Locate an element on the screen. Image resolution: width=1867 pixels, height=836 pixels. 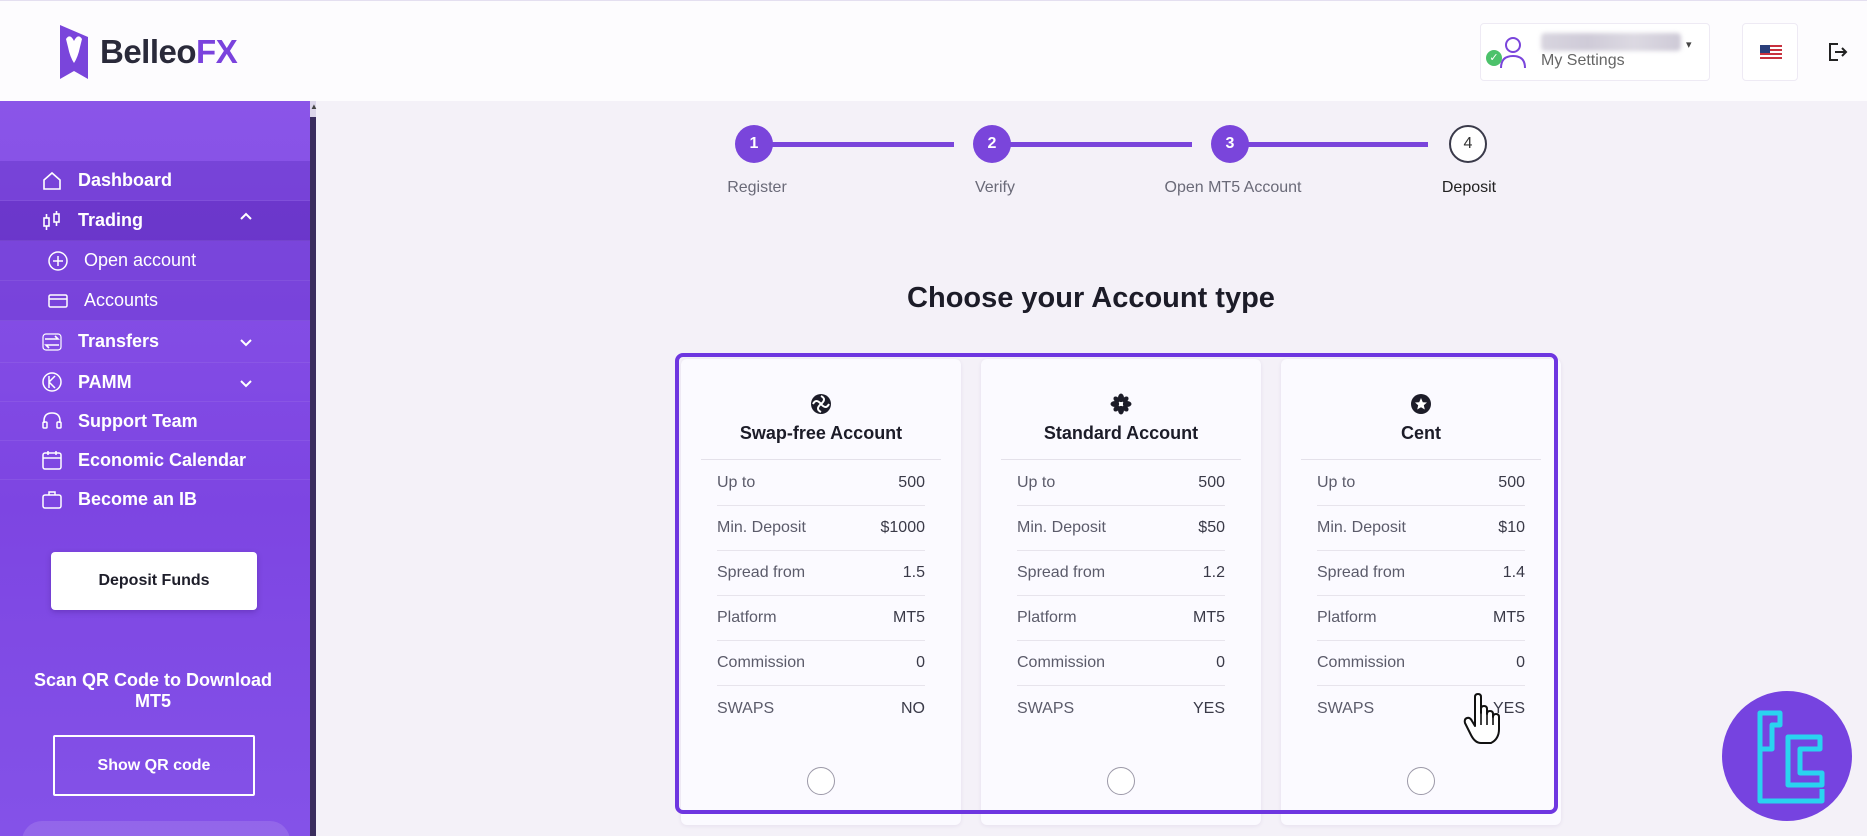
step-1-label: Register is located at coordinates (757, 187).